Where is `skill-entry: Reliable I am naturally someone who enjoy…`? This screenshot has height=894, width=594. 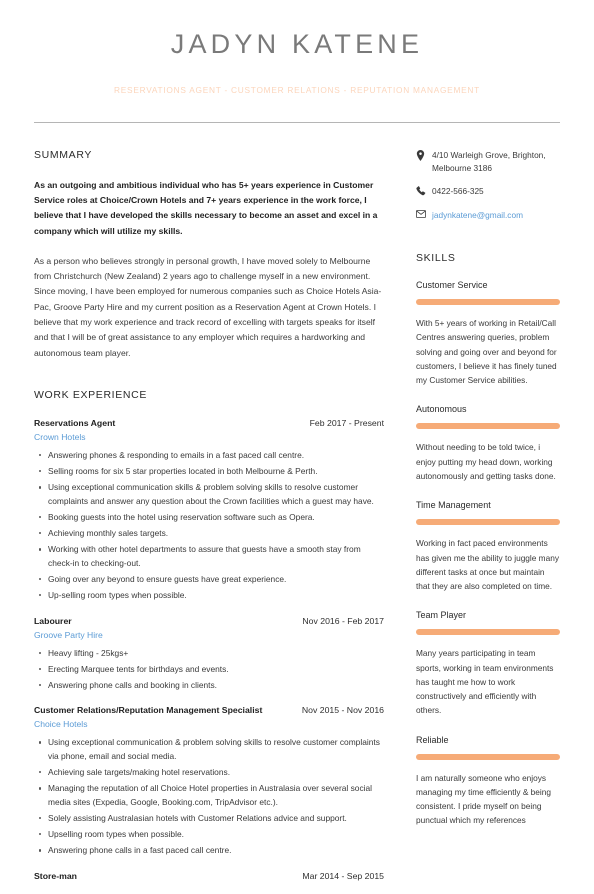 skill-entry: Reliable I am naturally someone who enjoy… is located at coordinates (488, 781).